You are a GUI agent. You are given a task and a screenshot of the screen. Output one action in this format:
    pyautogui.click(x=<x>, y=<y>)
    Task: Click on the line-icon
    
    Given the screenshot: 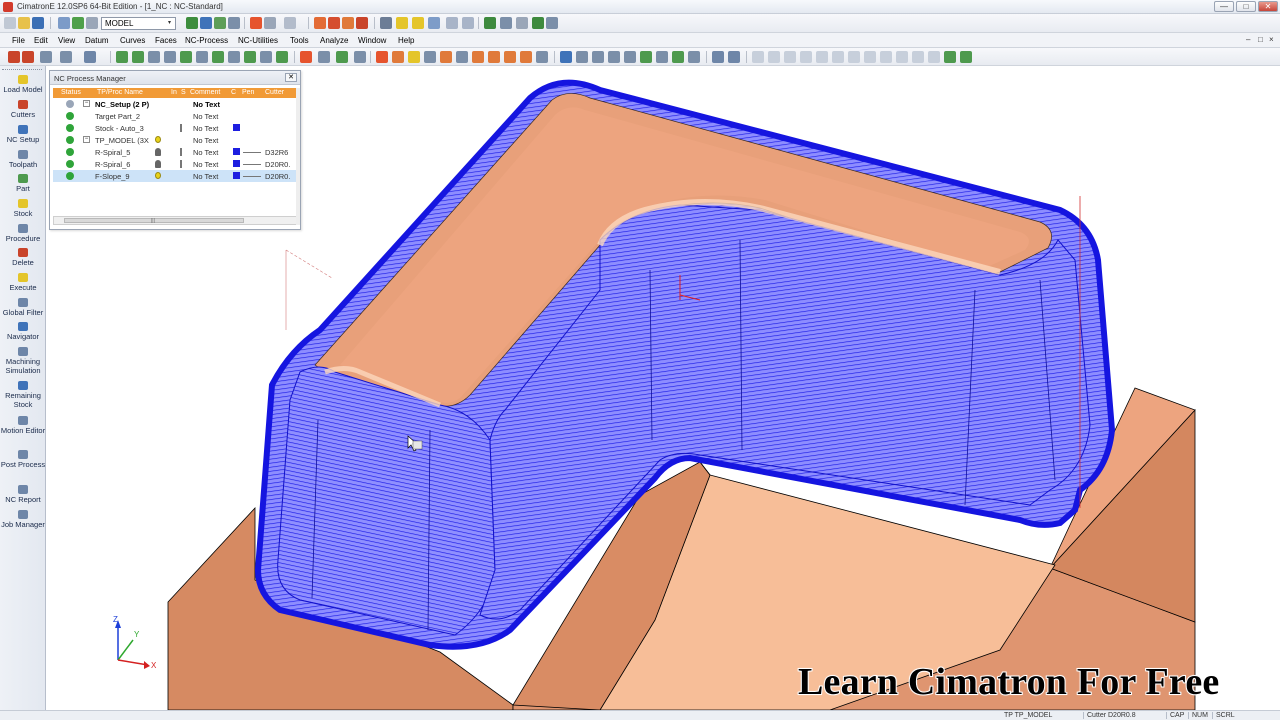 What is the action you would take?
    pyautogui.click(x=582, y=57)
    